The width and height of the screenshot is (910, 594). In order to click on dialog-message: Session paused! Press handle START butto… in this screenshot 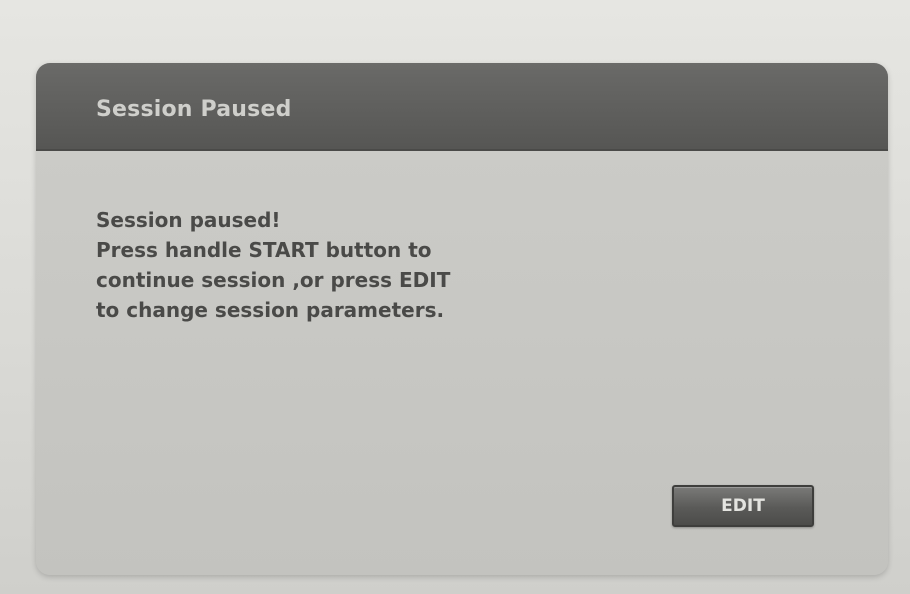, I will do `click(326, 265)`.